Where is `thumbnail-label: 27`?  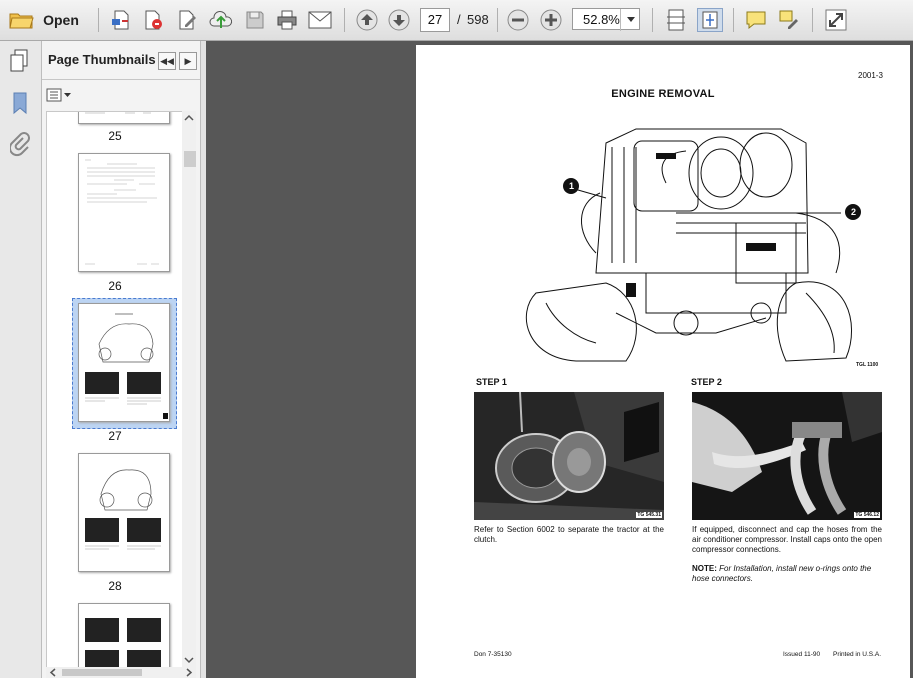
thumbnail-label: 27 is located at coordinates (115, 436).